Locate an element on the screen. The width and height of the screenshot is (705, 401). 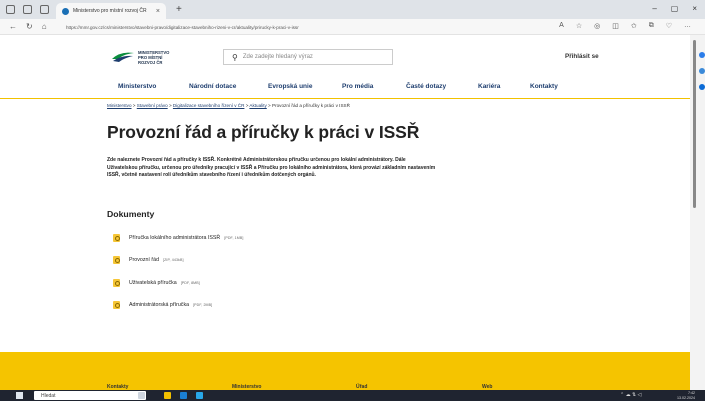
document-meta: [PDF, 8MB] is located at coordinates (190, 283).